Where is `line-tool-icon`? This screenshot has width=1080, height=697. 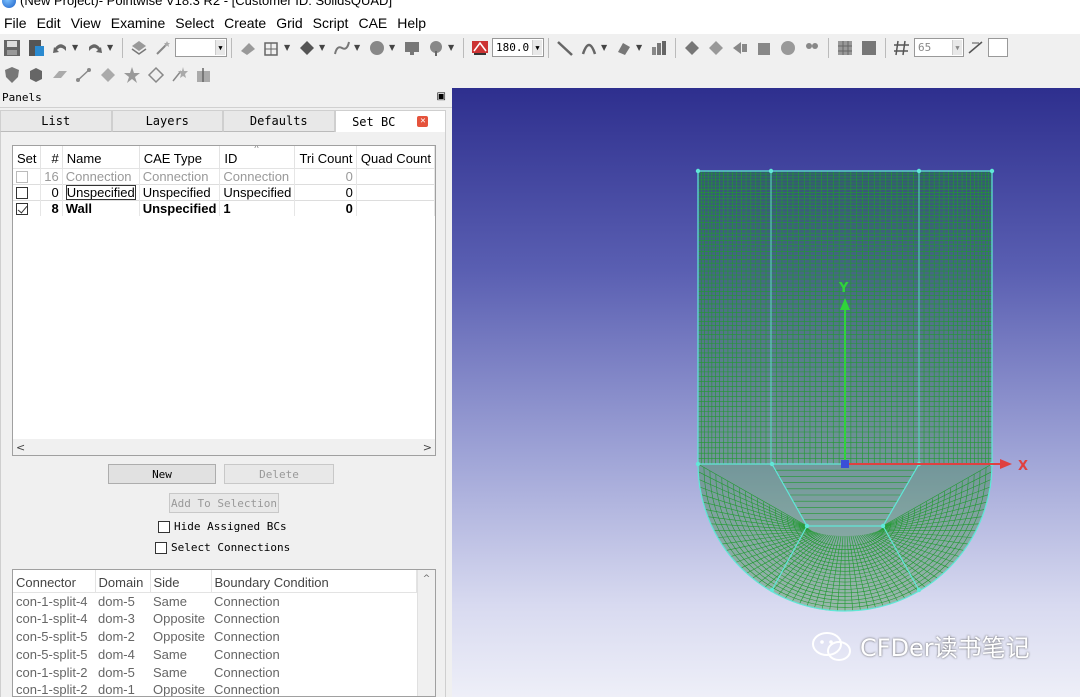
line-tool-icon is located at coordinates (565, 48).